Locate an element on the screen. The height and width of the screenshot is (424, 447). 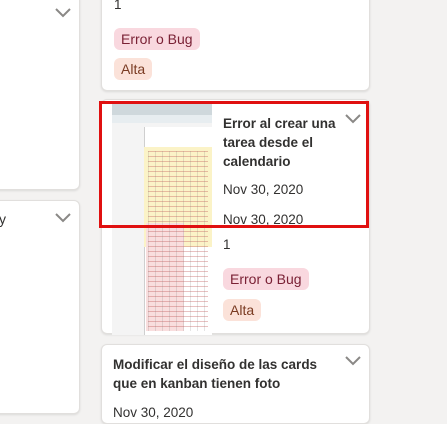
card-title-fragment: y is located at coordinates (3, 219).